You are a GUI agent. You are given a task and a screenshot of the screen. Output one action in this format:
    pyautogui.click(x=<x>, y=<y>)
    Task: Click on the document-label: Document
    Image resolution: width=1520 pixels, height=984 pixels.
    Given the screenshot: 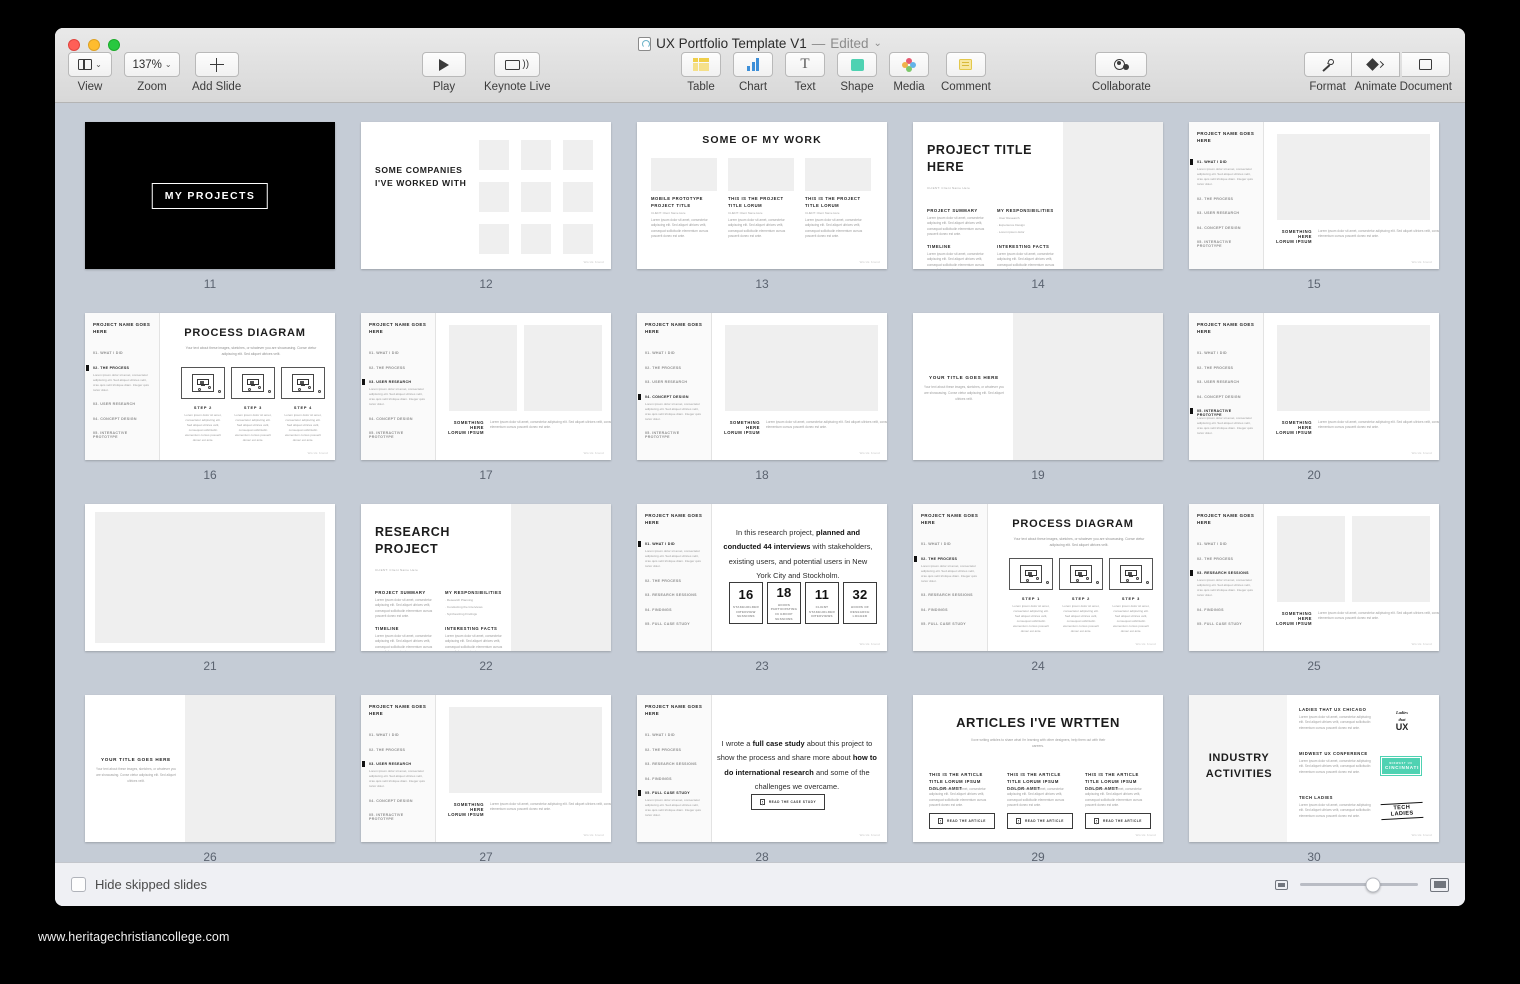 What is the action you would take?
    pyautogui.click(x=1425, y=87)
    